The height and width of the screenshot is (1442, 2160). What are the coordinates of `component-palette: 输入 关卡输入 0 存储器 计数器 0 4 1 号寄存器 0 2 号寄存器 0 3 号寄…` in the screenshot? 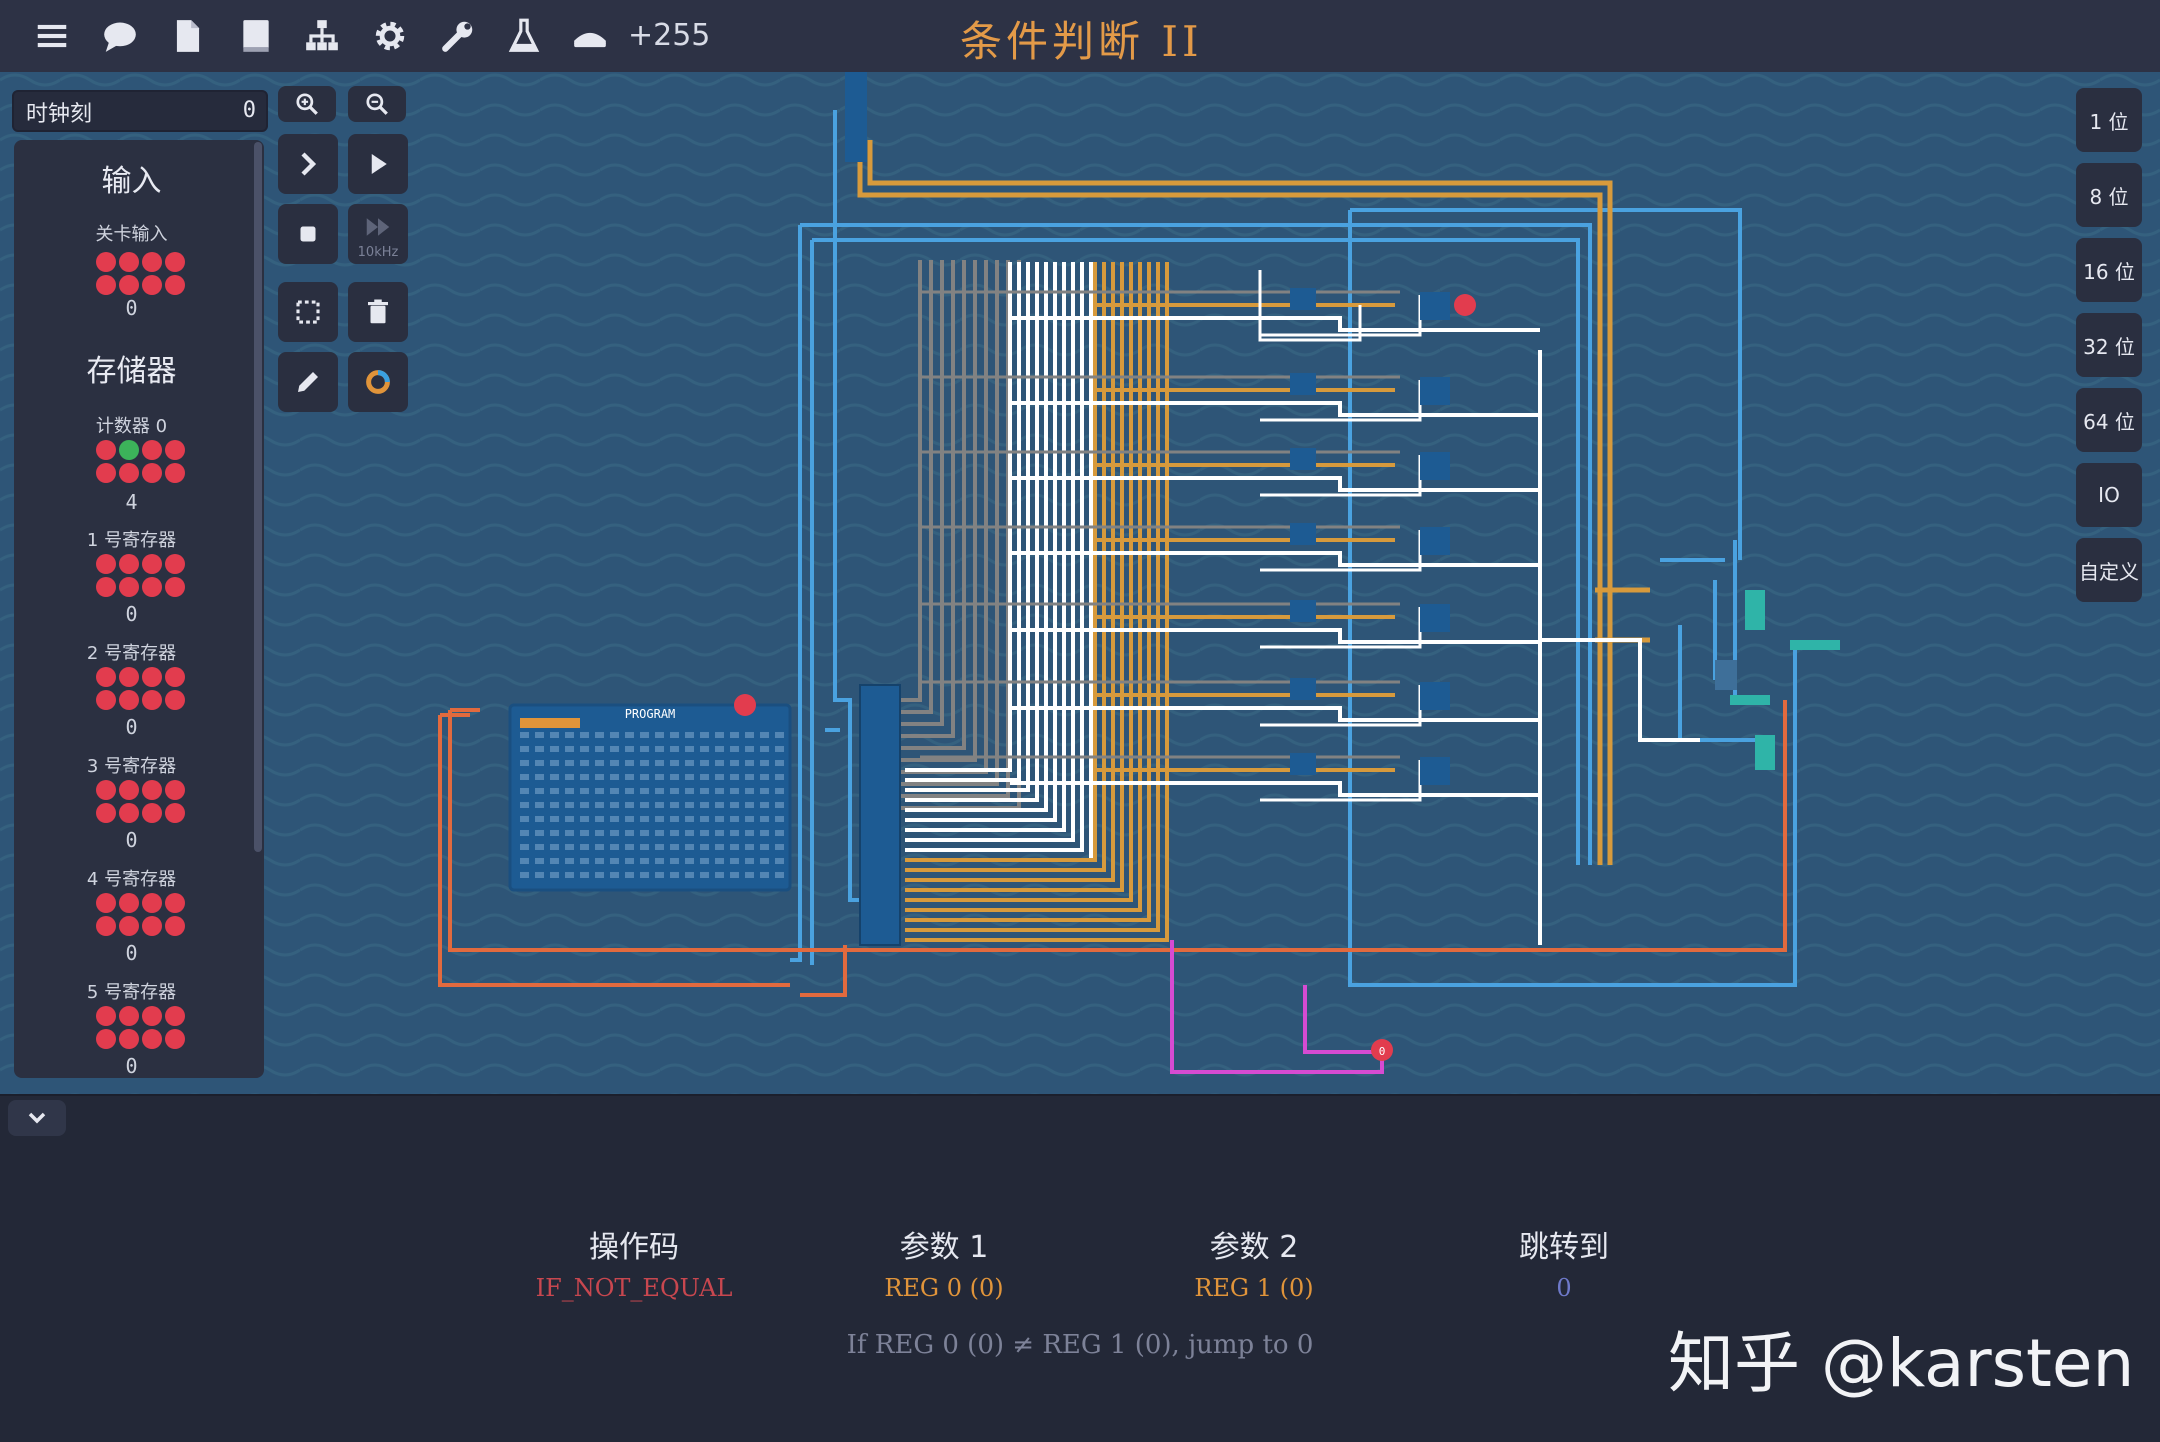 It's located at (139, 609).